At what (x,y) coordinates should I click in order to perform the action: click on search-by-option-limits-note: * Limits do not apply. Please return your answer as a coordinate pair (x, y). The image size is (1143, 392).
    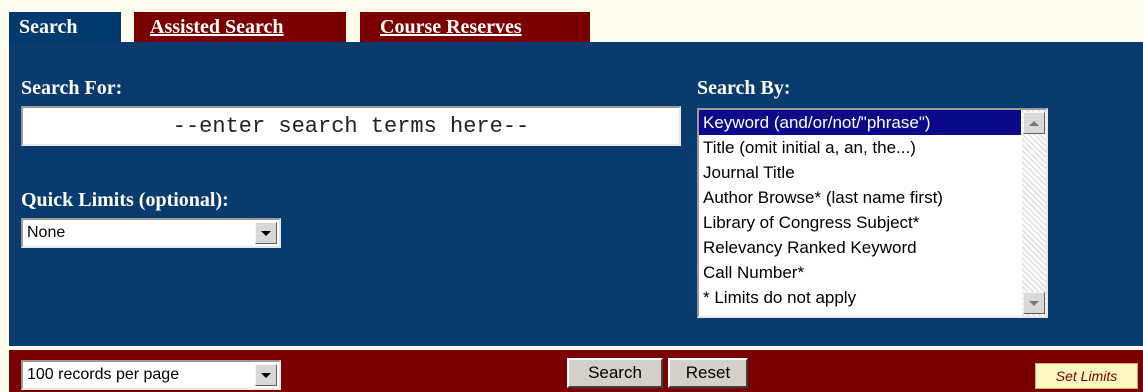
    Looking at the image, I should click on (860, 297).